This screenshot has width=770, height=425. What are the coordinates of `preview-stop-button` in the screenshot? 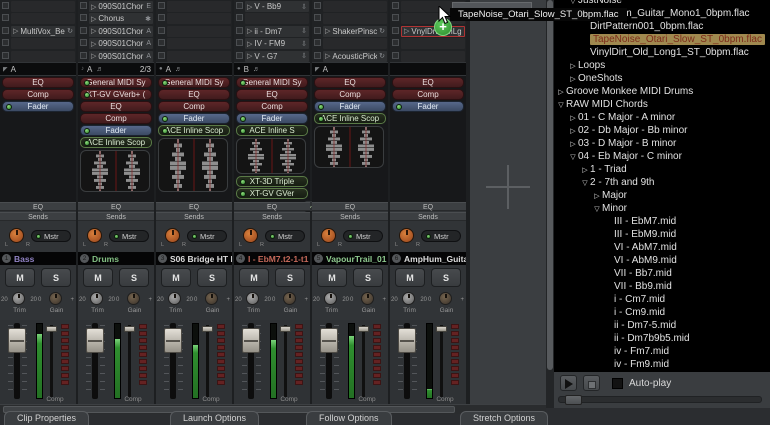 It's located at (591, 383).